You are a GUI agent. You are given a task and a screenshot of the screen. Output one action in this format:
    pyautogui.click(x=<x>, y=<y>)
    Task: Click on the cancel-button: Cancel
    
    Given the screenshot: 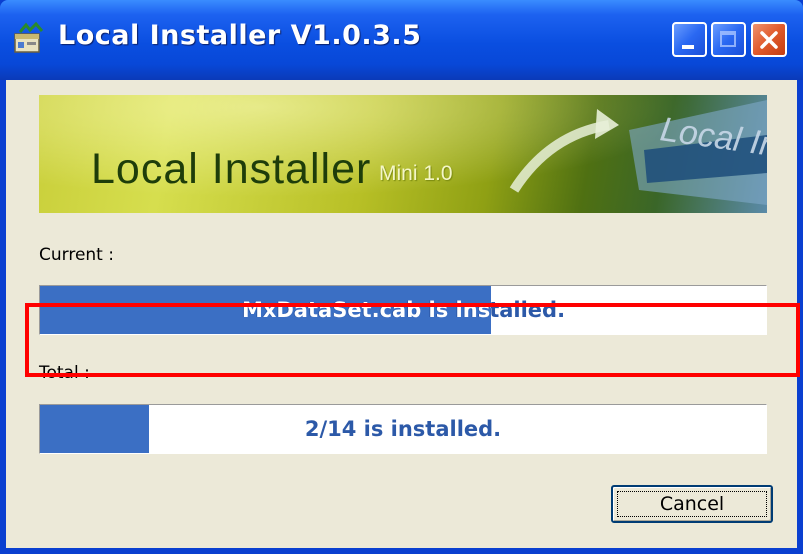 What is the action you would take?
    pyautogui.click(x=692, y=504)
    